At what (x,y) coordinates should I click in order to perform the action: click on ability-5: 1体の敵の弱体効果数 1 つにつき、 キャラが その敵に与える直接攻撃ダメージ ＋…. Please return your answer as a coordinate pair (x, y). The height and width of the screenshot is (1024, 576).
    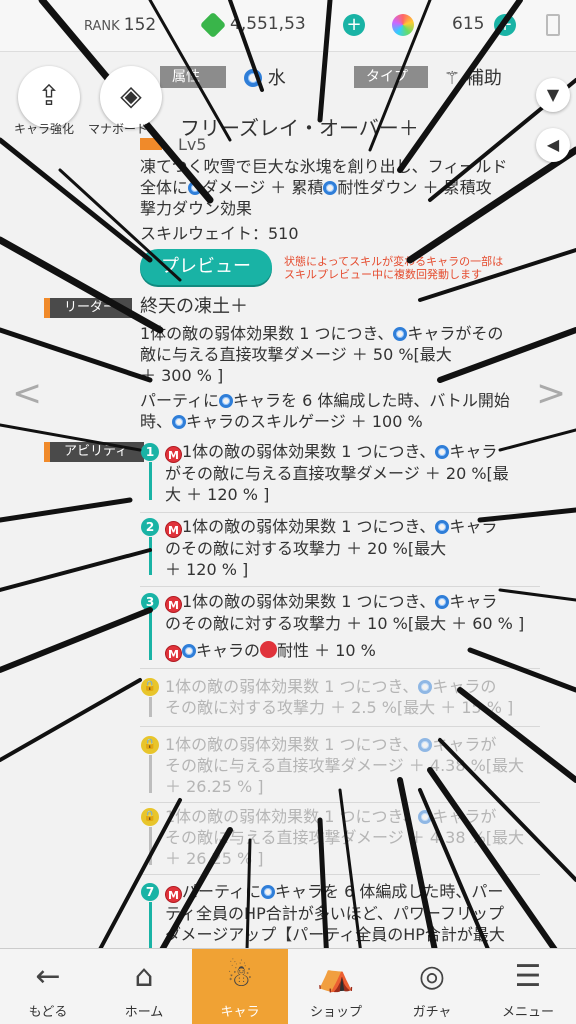
    Looking at the image, I should click on (350, 765).